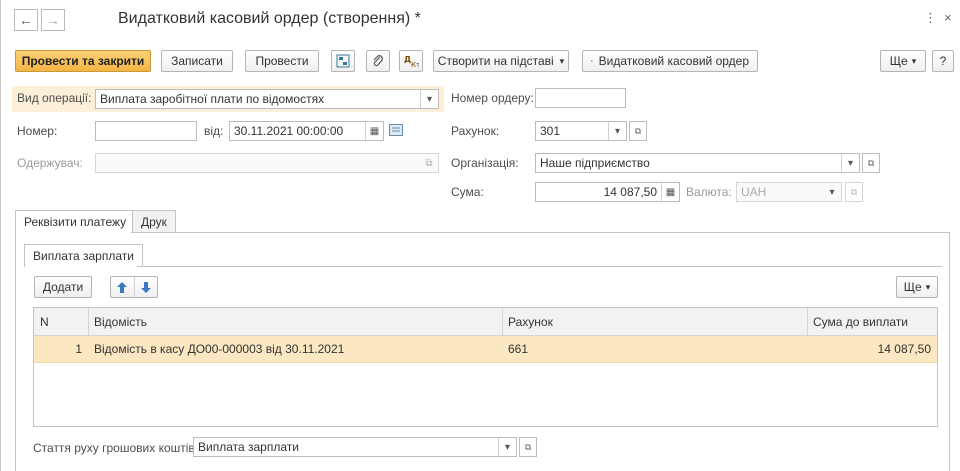 This screenshot has width=960, height=471. What do you see at coordinates (595, 163) in the screenshot?
I see `organization-value: Наше підприємство` at bounding box center [595, 163].